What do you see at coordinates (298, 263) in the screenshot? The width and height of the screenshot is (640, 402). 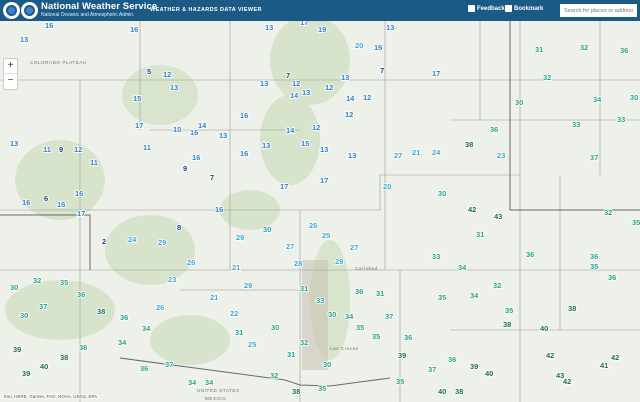 I see `observation-value: 28` at bounding box center [298, 263].